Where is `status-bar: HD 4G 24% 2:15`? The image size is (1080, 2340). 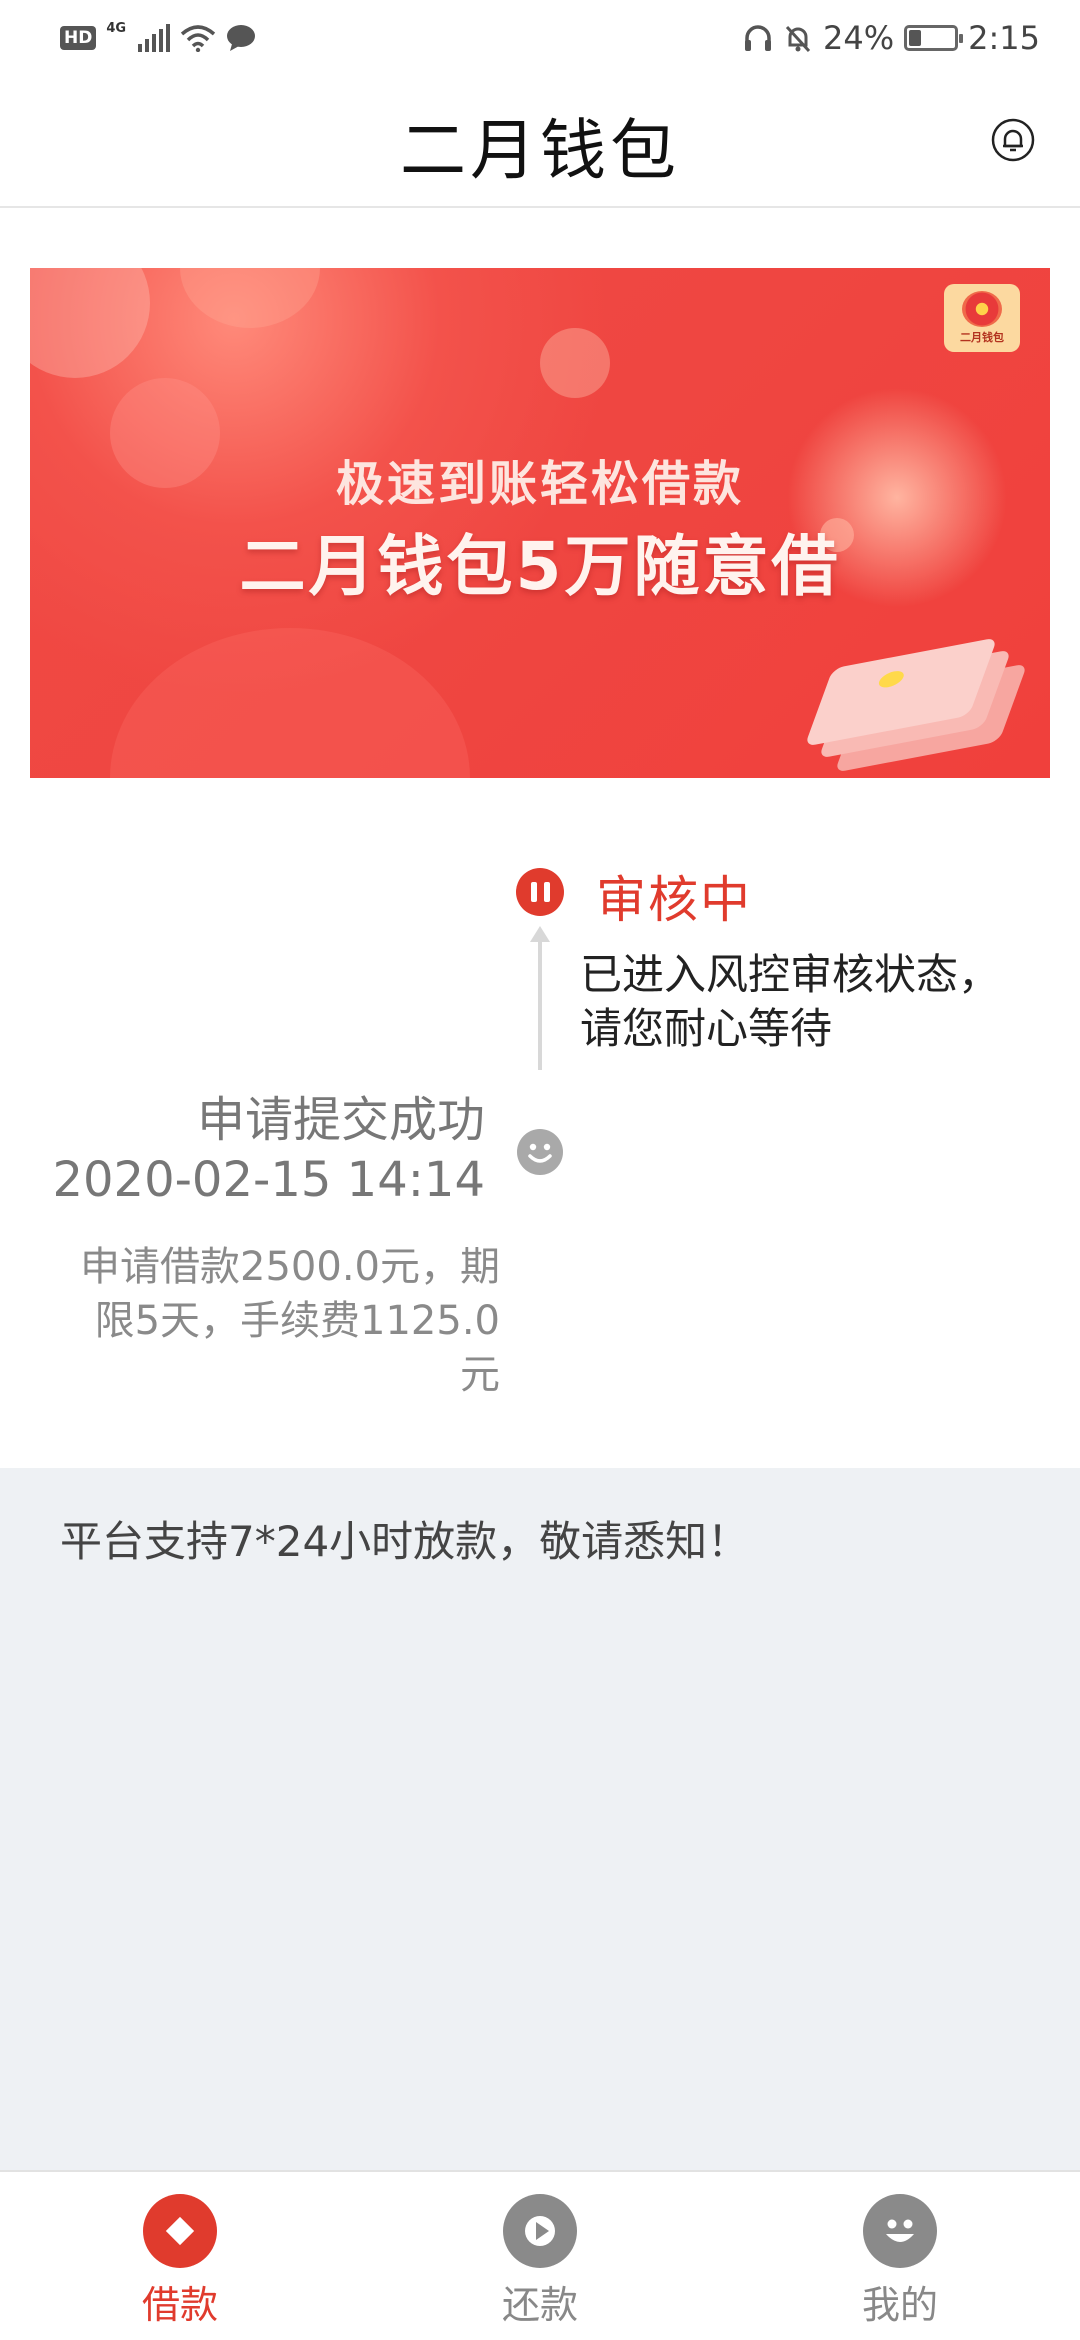
status-bar: HD 4G 24% 2:15 is located at coordinates (540, 37).